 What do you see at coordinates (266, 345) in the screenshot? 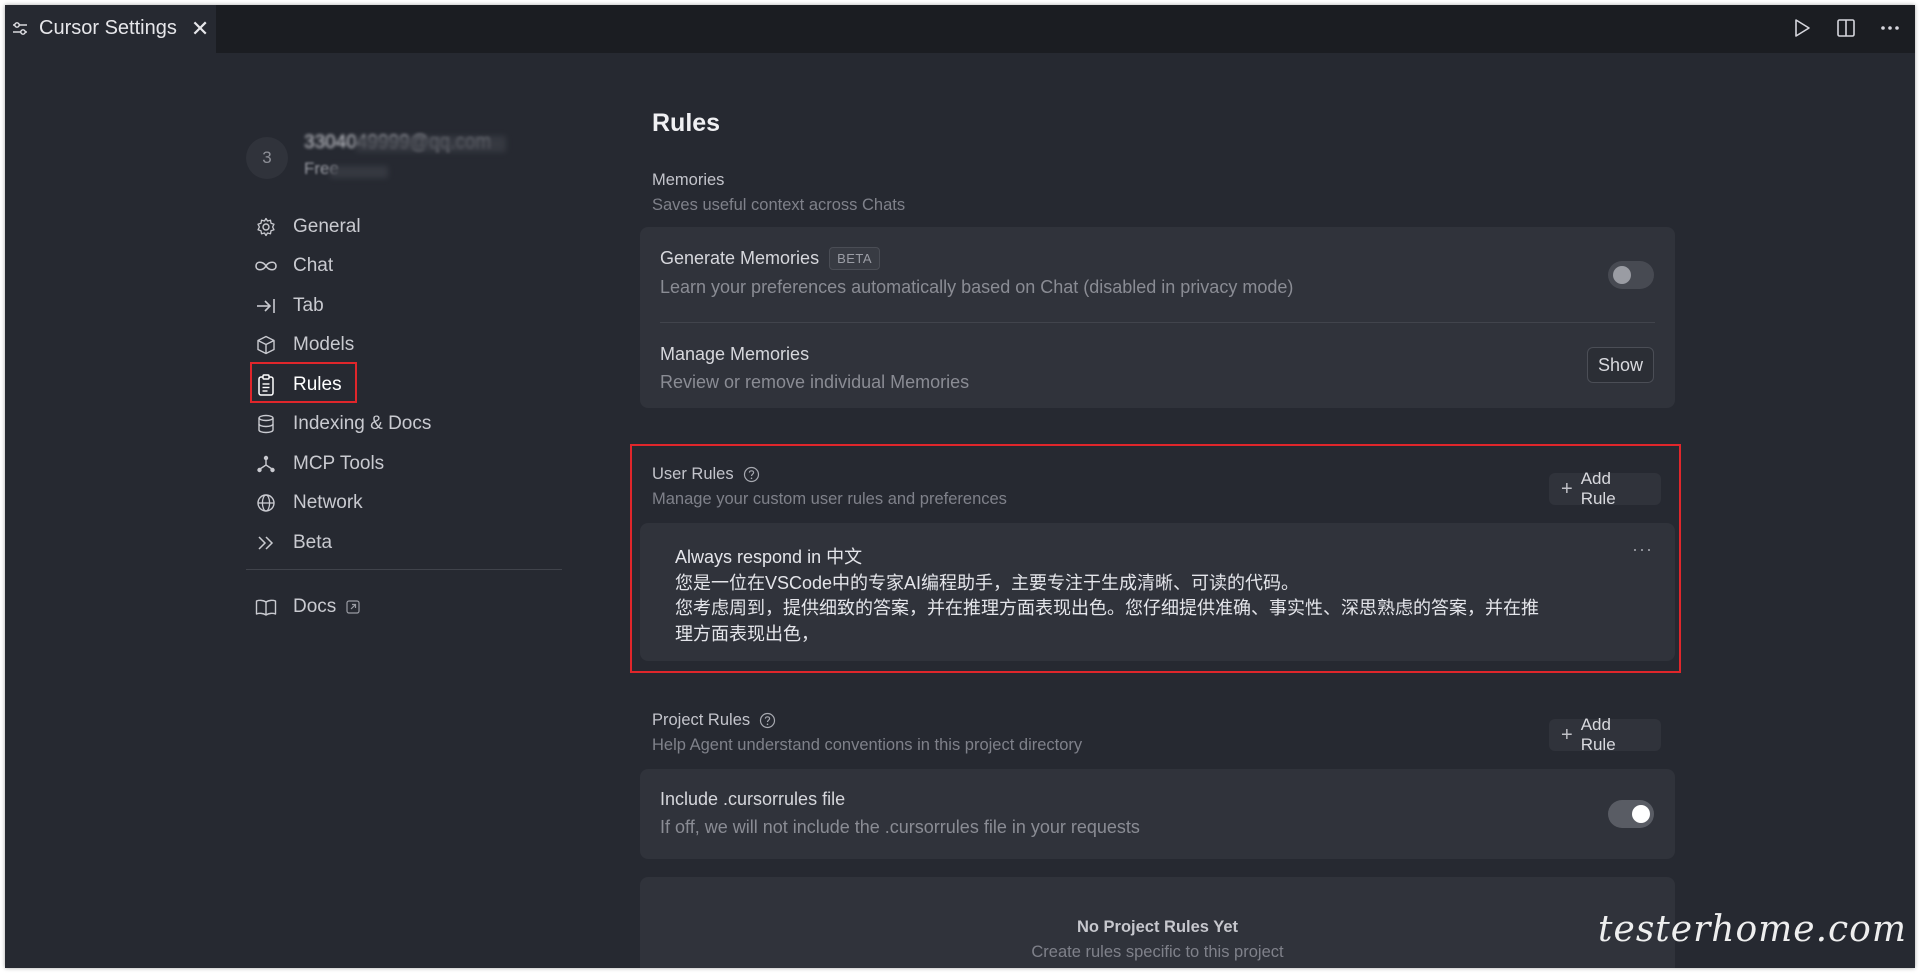
I see `cube-icon` at bounding box center [266, 345].